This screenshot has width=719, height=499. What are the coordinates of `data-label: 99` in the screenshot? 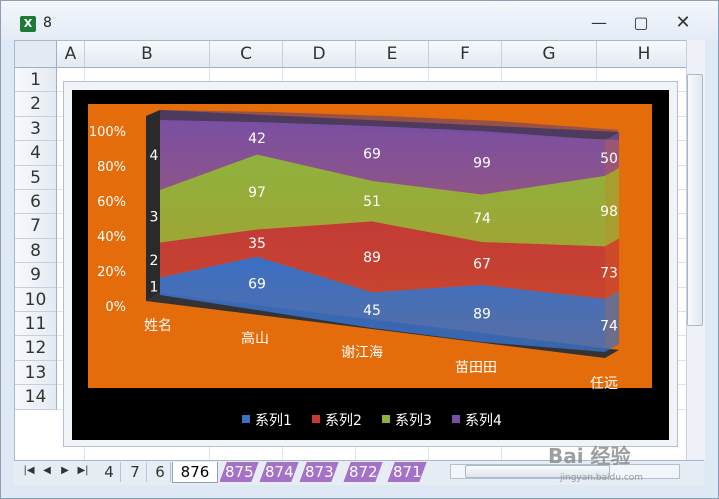 It's located at (482, 164).